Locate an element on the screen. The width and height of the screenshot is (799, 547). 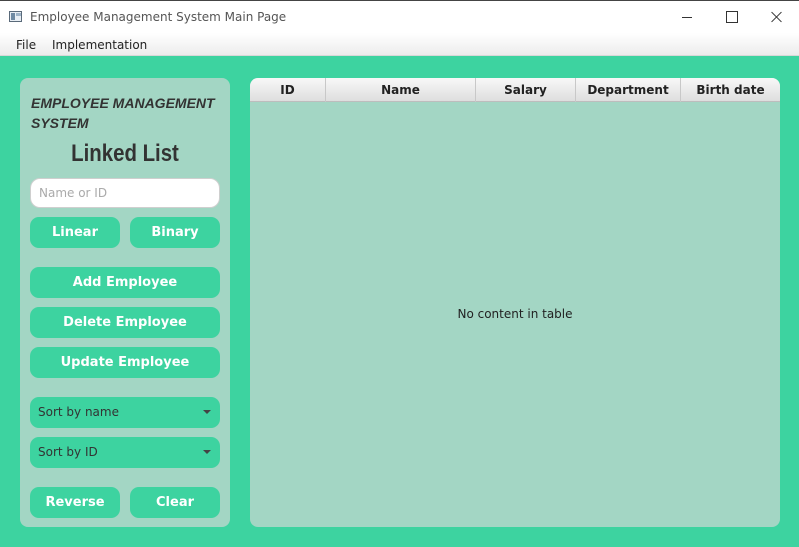
window-title: Employee Management System Main Page is located at coordinates (158, 17).